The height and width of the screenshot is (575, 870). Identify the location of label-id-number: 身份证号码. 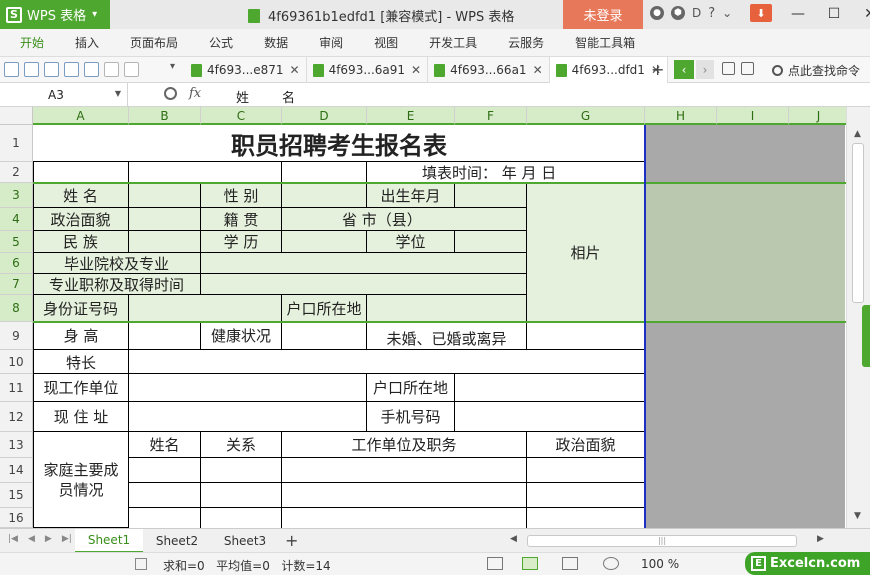
(81, 308).